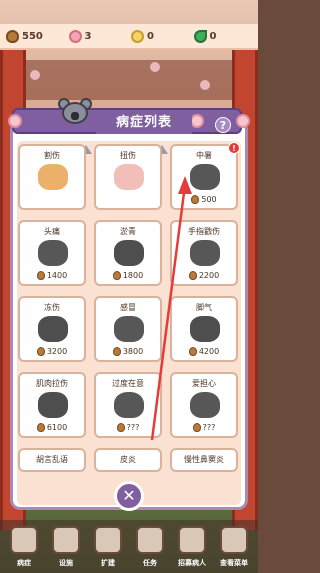  I want to click on nav-item-label: 扩建, so click(108, 563).